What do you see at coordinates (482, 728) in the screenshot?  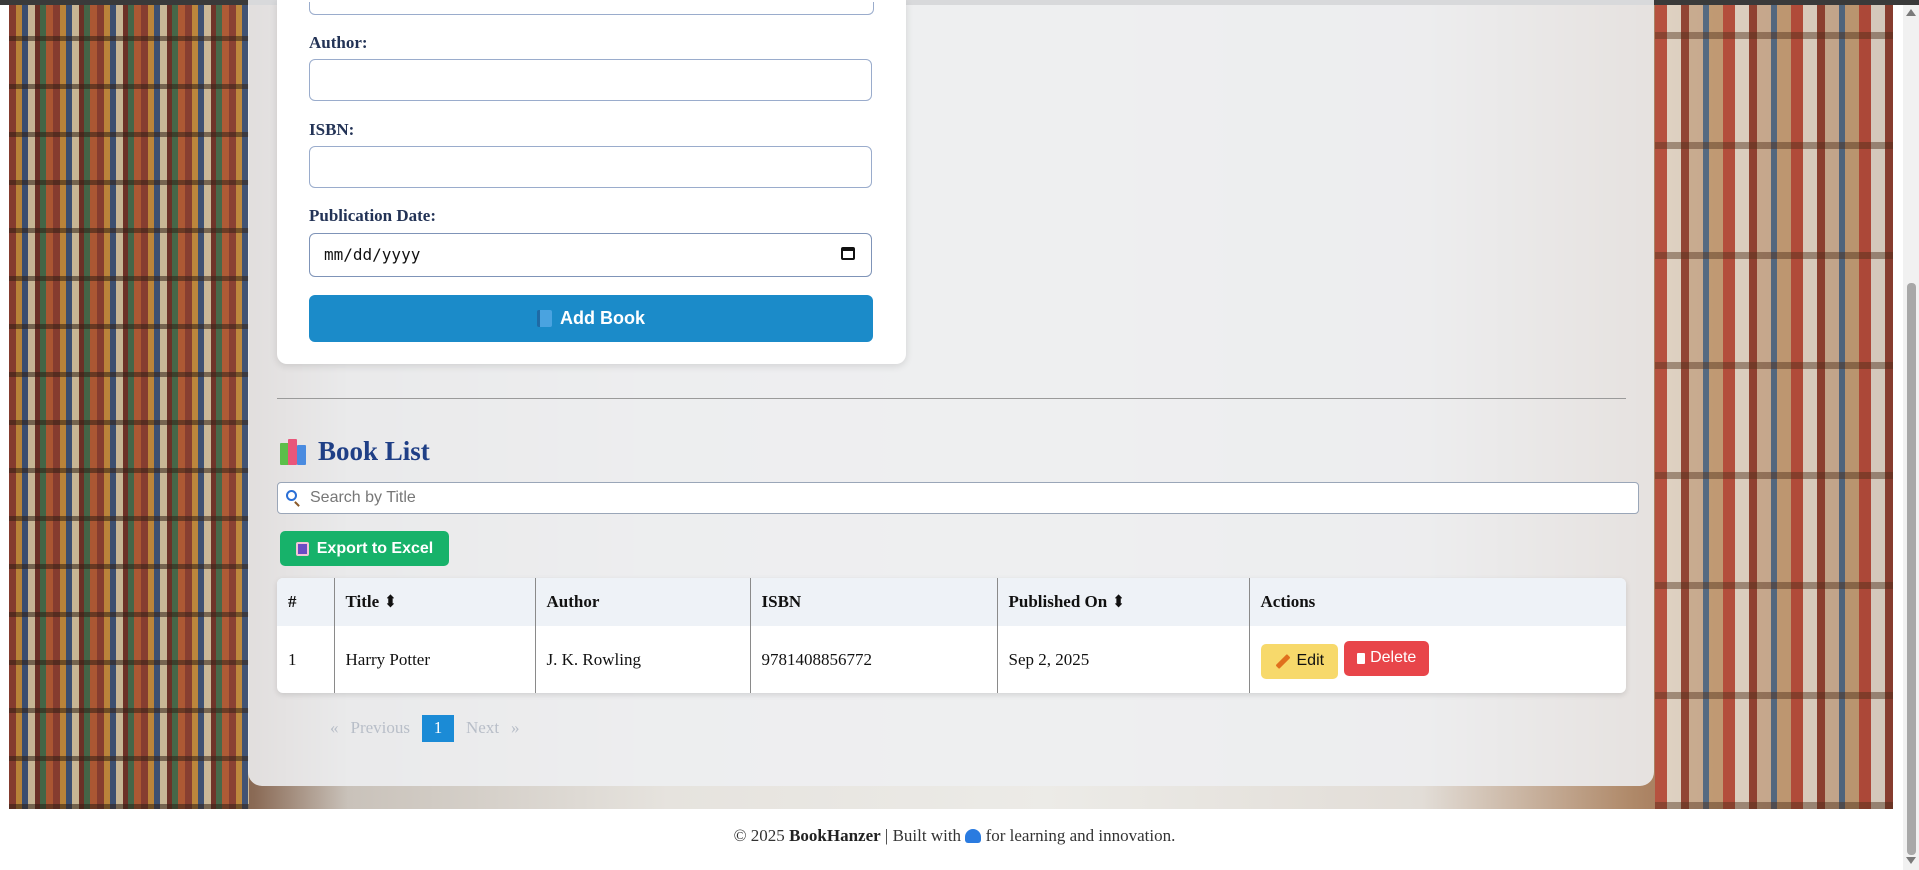 I see `next-page-link: Next` at bounding box center [482, 728].